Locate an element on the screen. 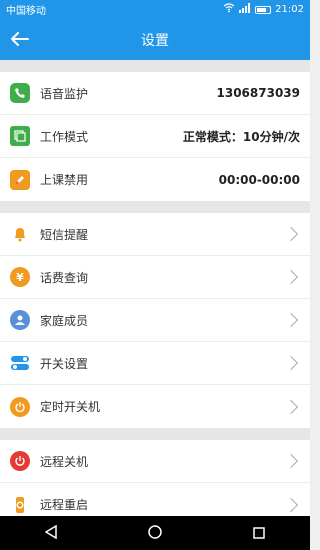 This screenshot has height=550, width=320. time-text: 21:02 is located at coordinates (289, 9).